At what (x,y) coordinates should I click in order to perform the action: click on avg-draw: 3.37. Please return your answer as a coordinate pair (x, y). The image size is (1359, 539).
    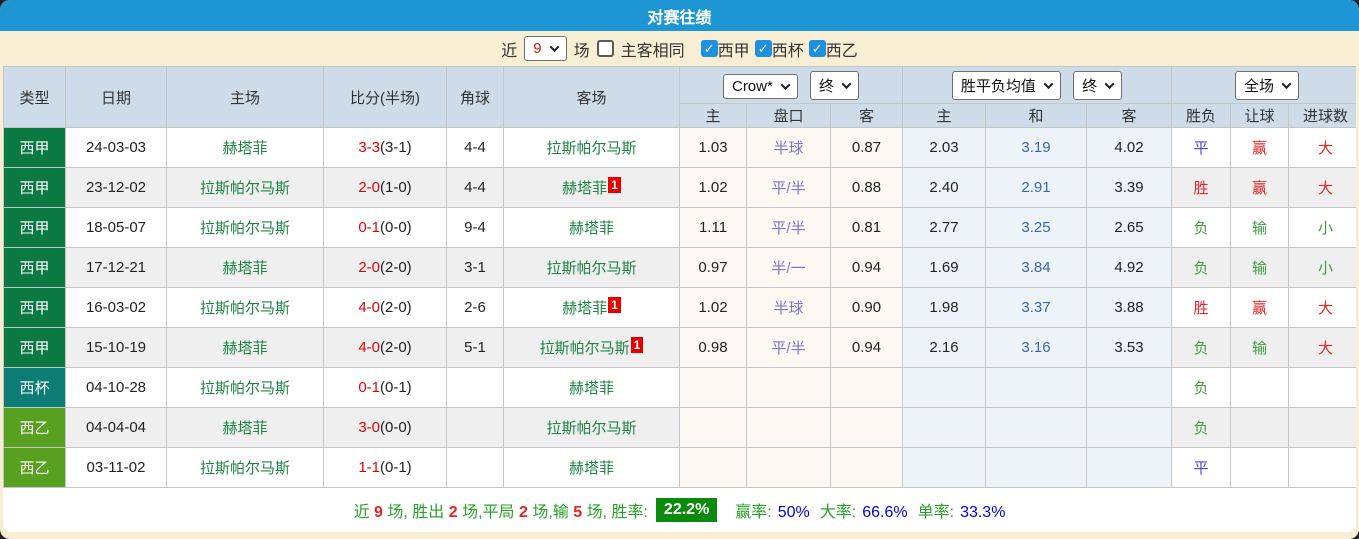
    Looking at the image, I should click on (1036, 307).